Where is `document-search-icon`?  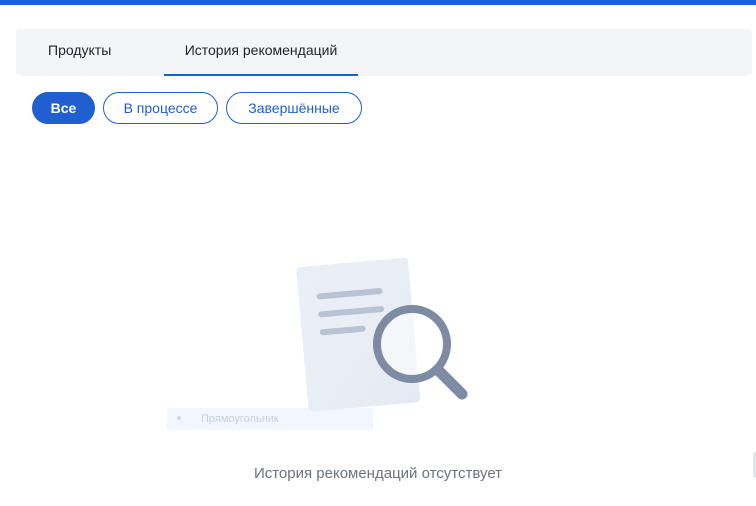 document-search-icon is located at coordinates (382, 334).